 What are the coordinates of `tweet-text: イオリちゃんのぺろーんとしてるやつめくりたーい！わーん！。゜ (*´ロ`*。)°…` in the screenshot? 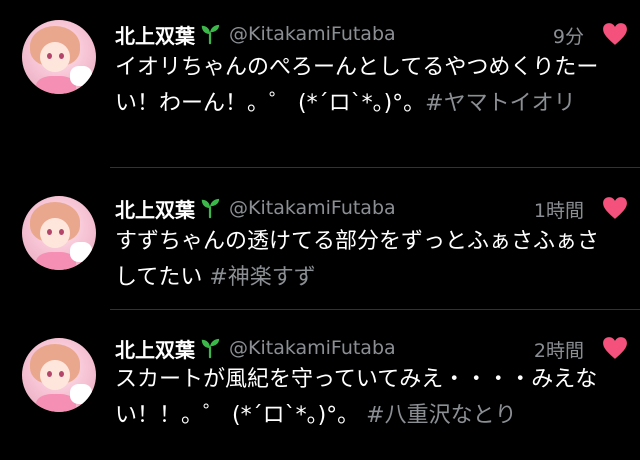 It's located at (365, 86).